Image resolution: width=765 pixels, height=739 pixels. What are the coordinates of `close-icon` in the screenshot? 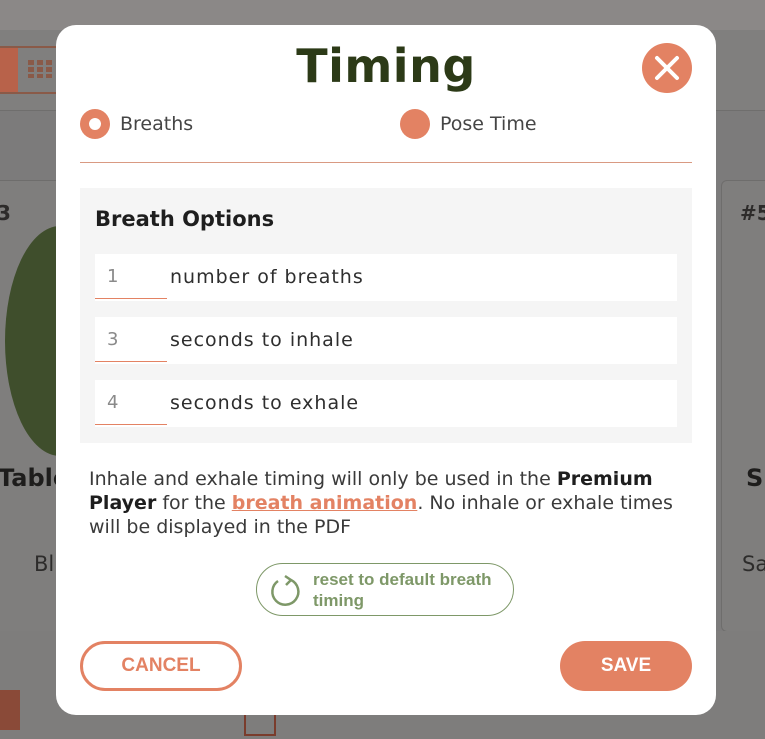 It's located at (667, 68).